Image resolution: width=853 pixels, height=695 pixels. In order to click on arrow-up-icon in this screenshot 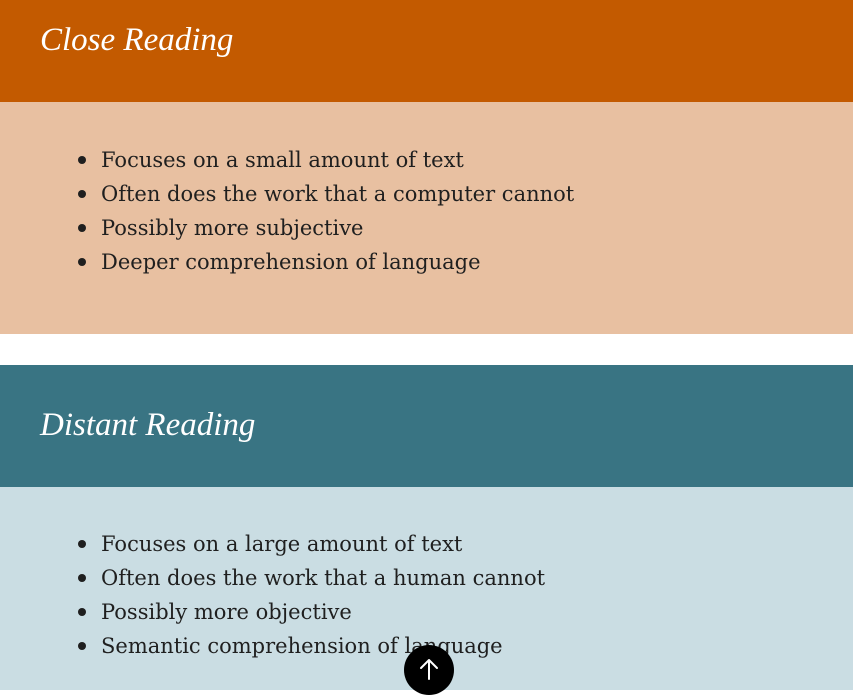, I will do `click(429, 669)`.